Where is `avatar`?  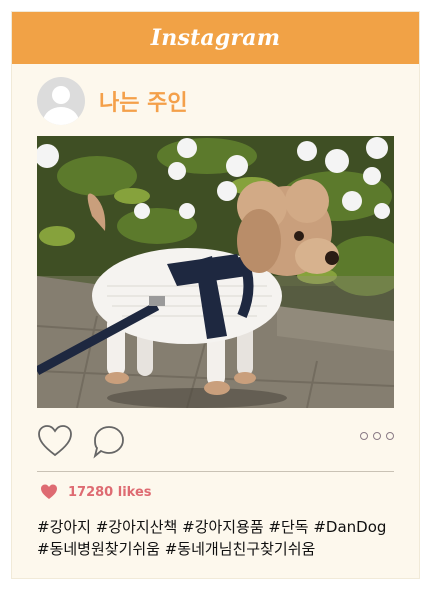
avatar is located at coordinates (61, 101).